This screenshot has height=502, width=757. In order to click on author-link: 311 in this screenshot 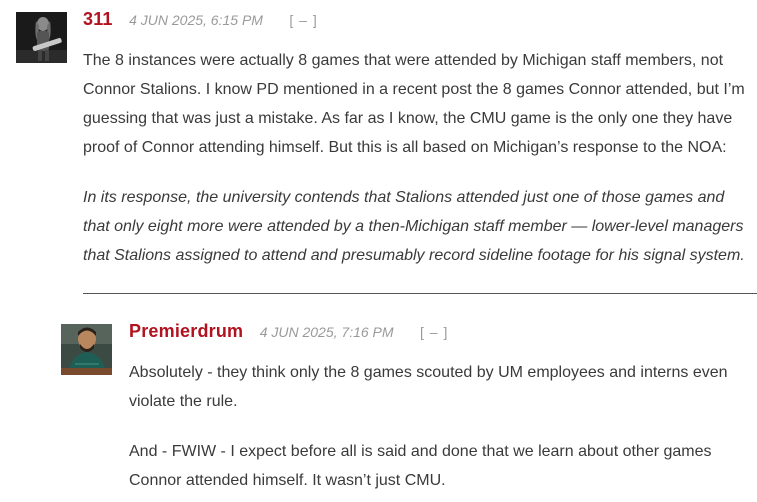, I will do `click(98, 19)`.